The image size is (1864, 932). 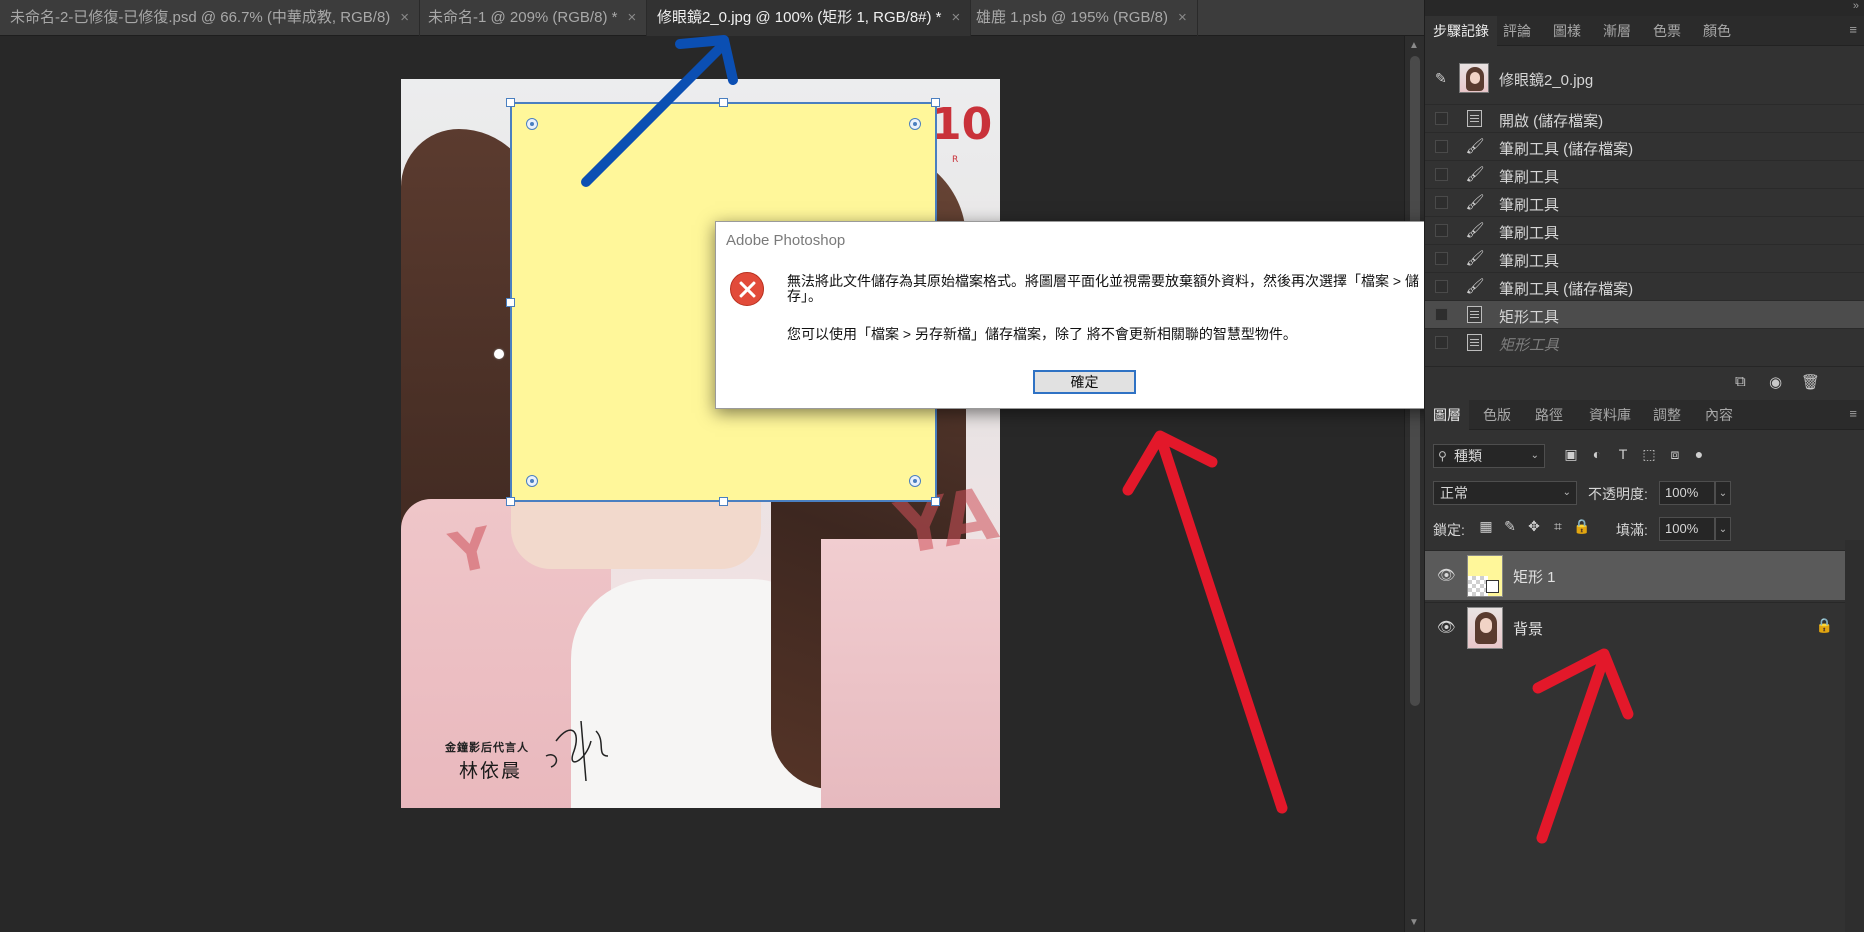 What do you see at coordinates (1856, 6) in the screenshot?
I see `collapse-panels-icon: »` at bounding box center [1856, 6].